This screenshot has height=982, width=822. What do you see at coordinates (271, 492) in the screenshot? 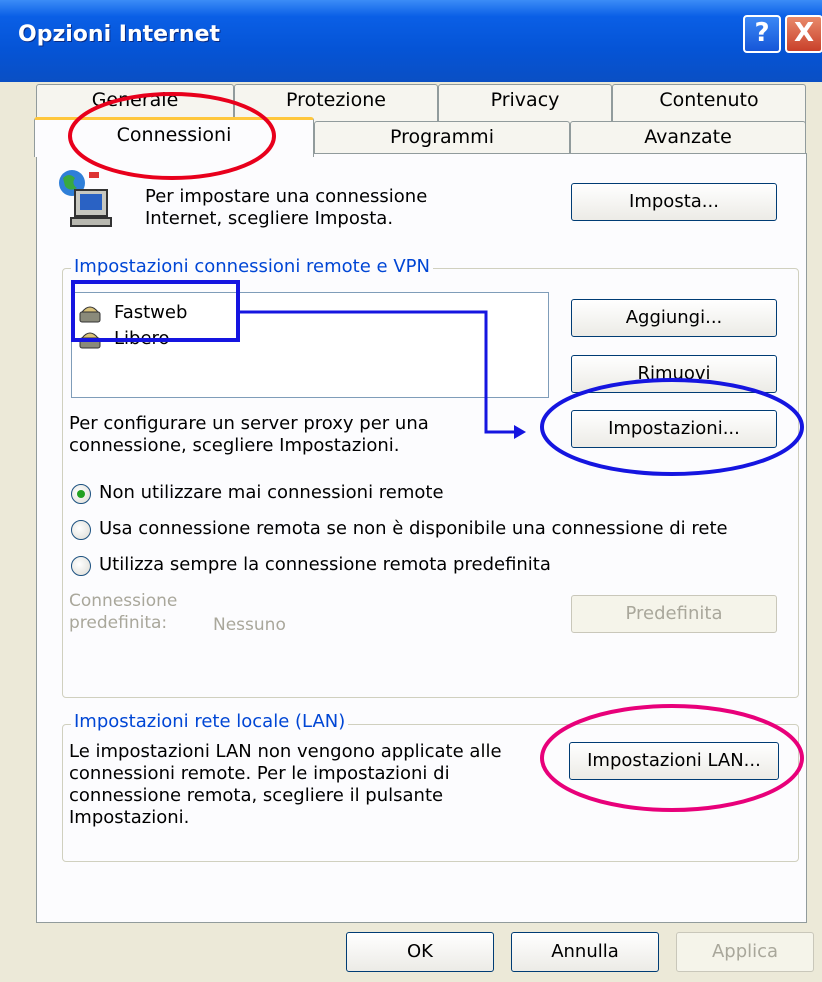
I see `radio-label: Non utilizzare mai connessioni remote` at bounding box center [271, 492].